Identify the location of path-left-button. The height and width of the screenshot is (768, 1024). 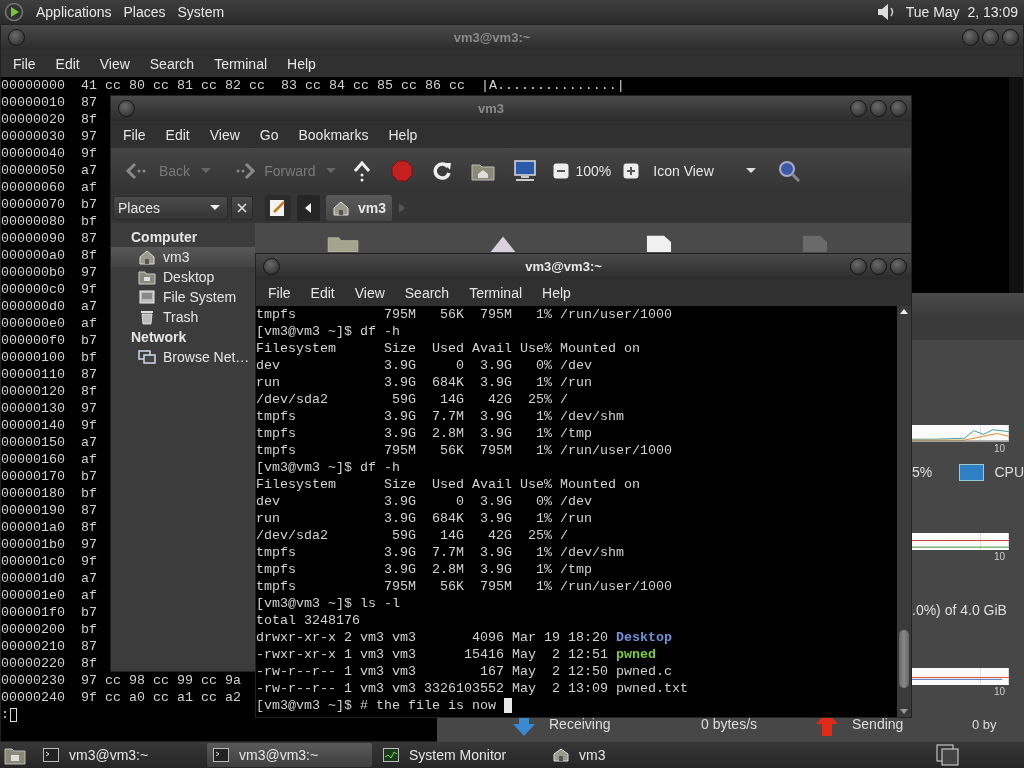
(308, 208).